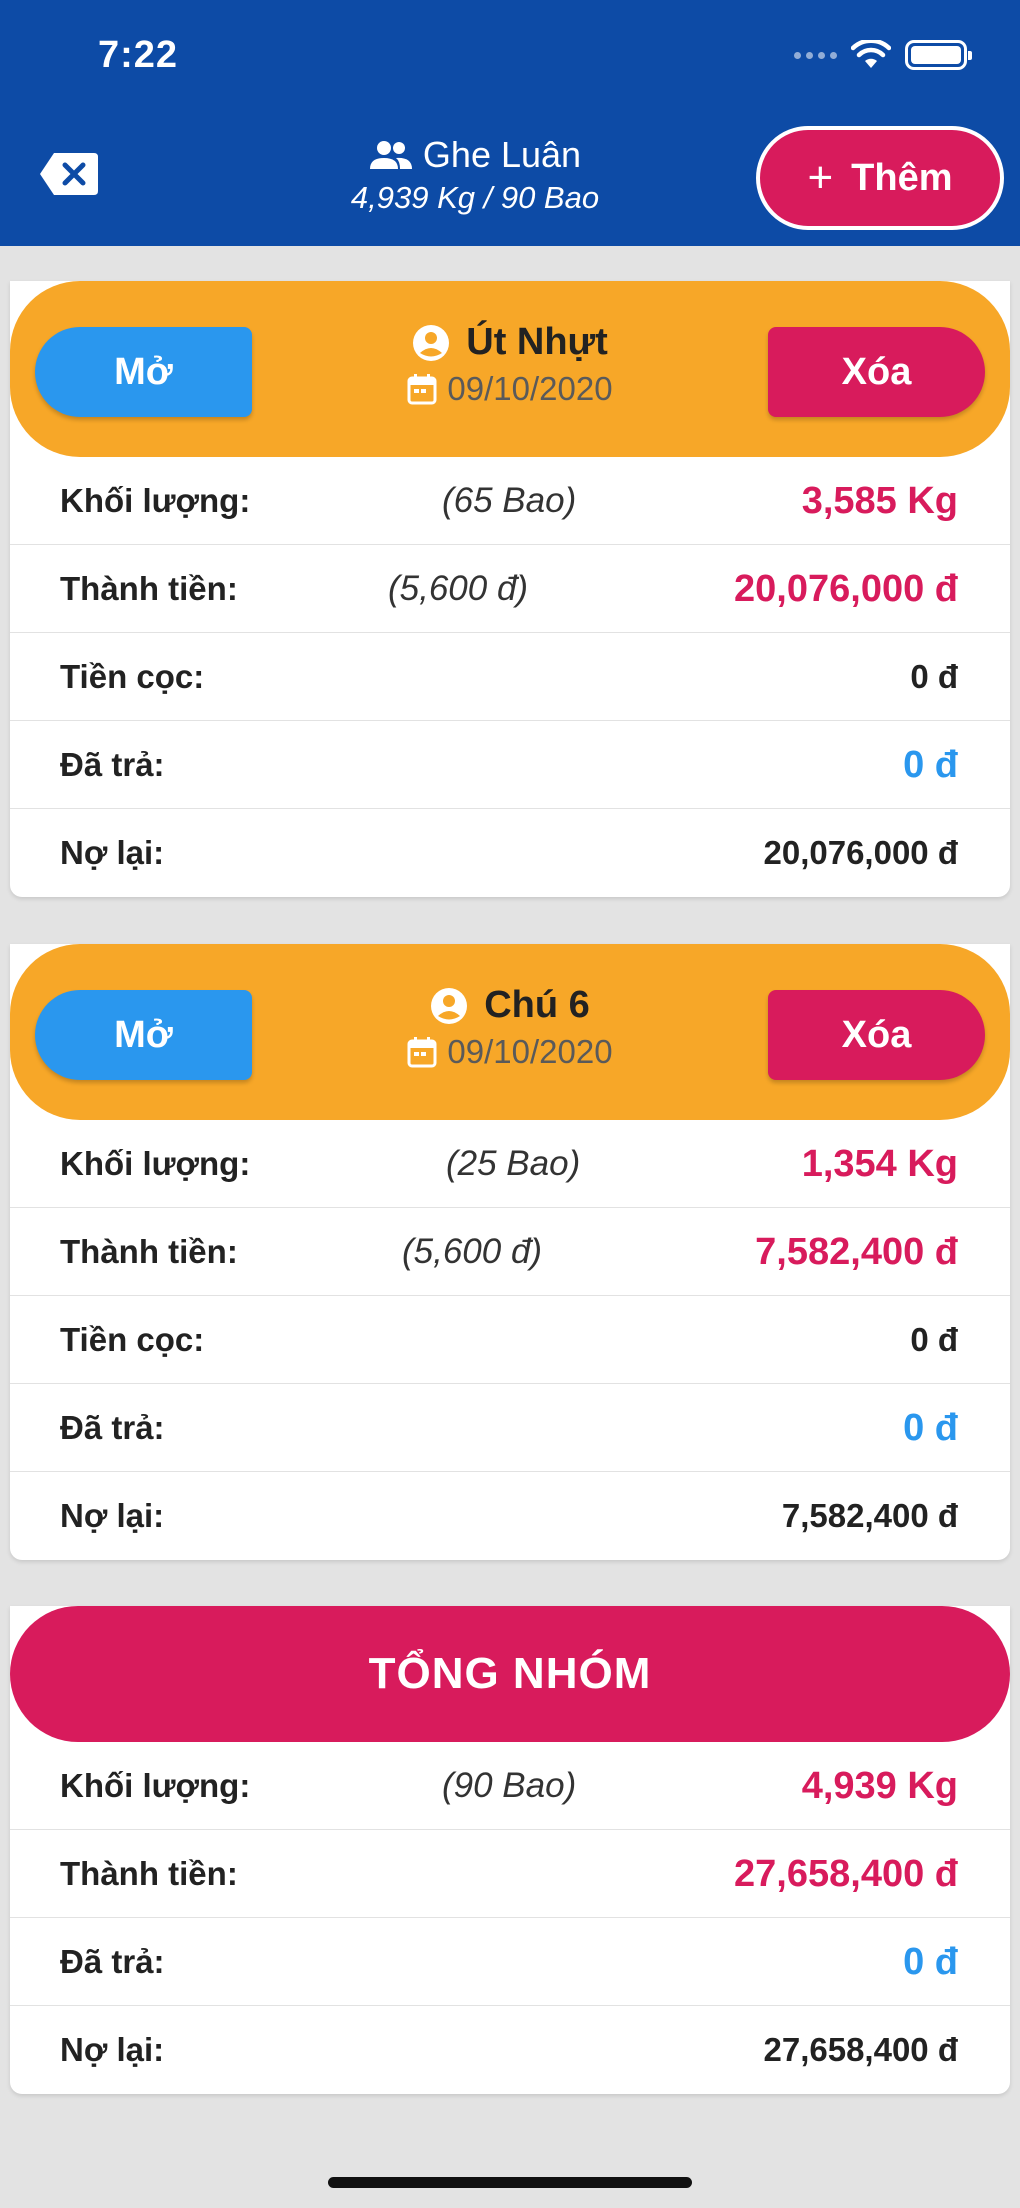 The width and height of the screenshot is (1020, 2208). What do you see at coordinates (869, 1515) in the screenshot?
I see `debt-value: 7,582,400 đ` at bounding box center [869, 1515].